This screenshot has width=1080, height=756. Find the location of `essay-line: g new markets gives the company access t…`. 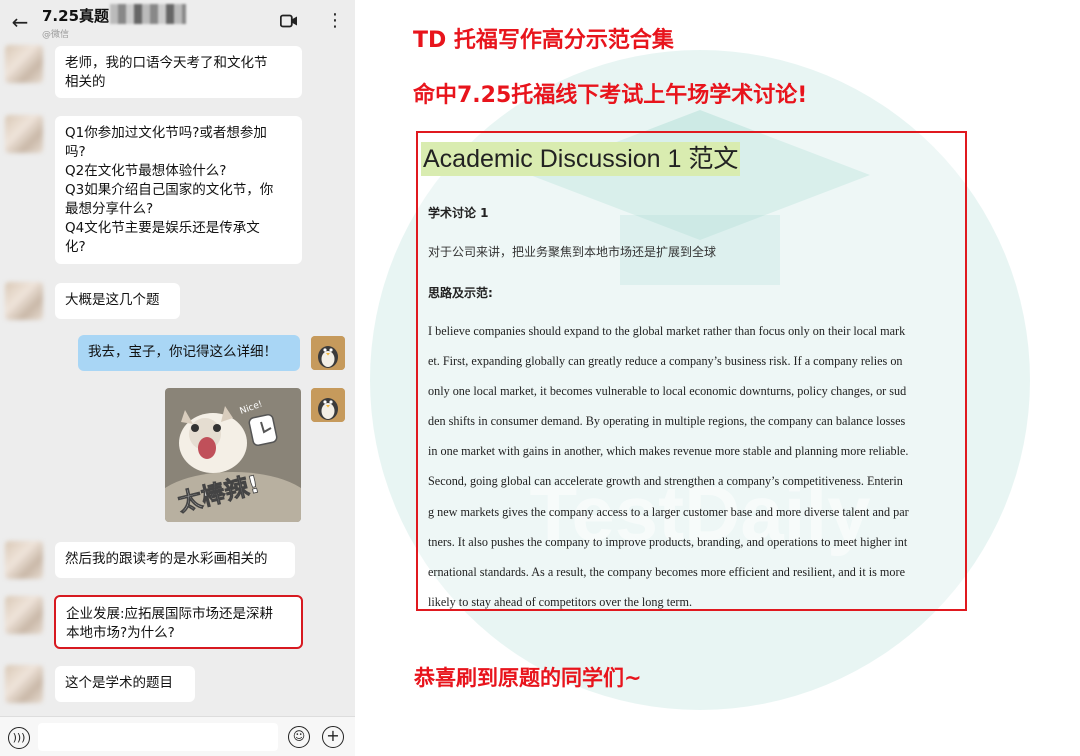

essay-line: g new markets gives the company access t… is located at coordinates (668, 511).